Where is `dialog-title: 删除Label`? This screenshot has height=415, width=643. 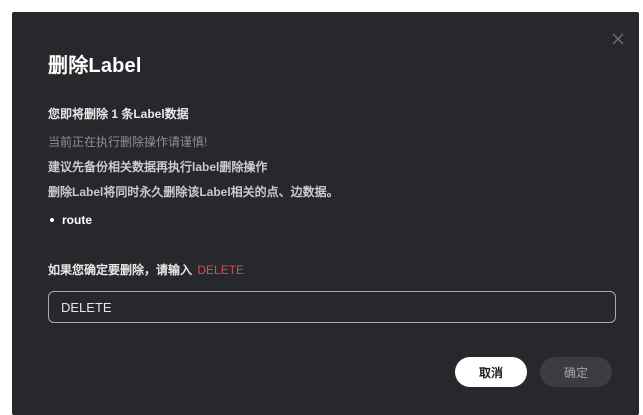 dialog-title: 删除Label is located at coordinates (95, 66).